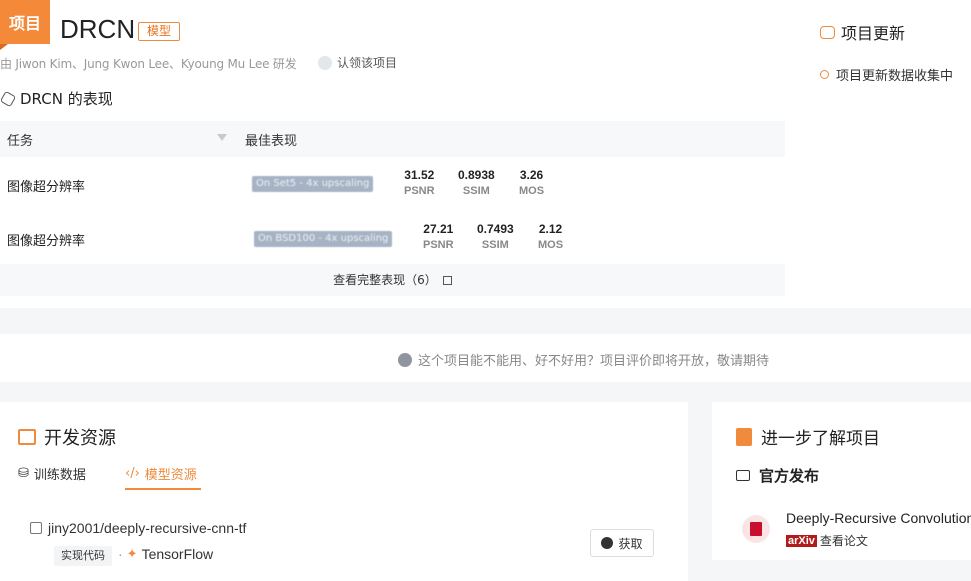  Describe the element at coordinates (744, 436) in the screenshot. I see `document-icon` at that location.